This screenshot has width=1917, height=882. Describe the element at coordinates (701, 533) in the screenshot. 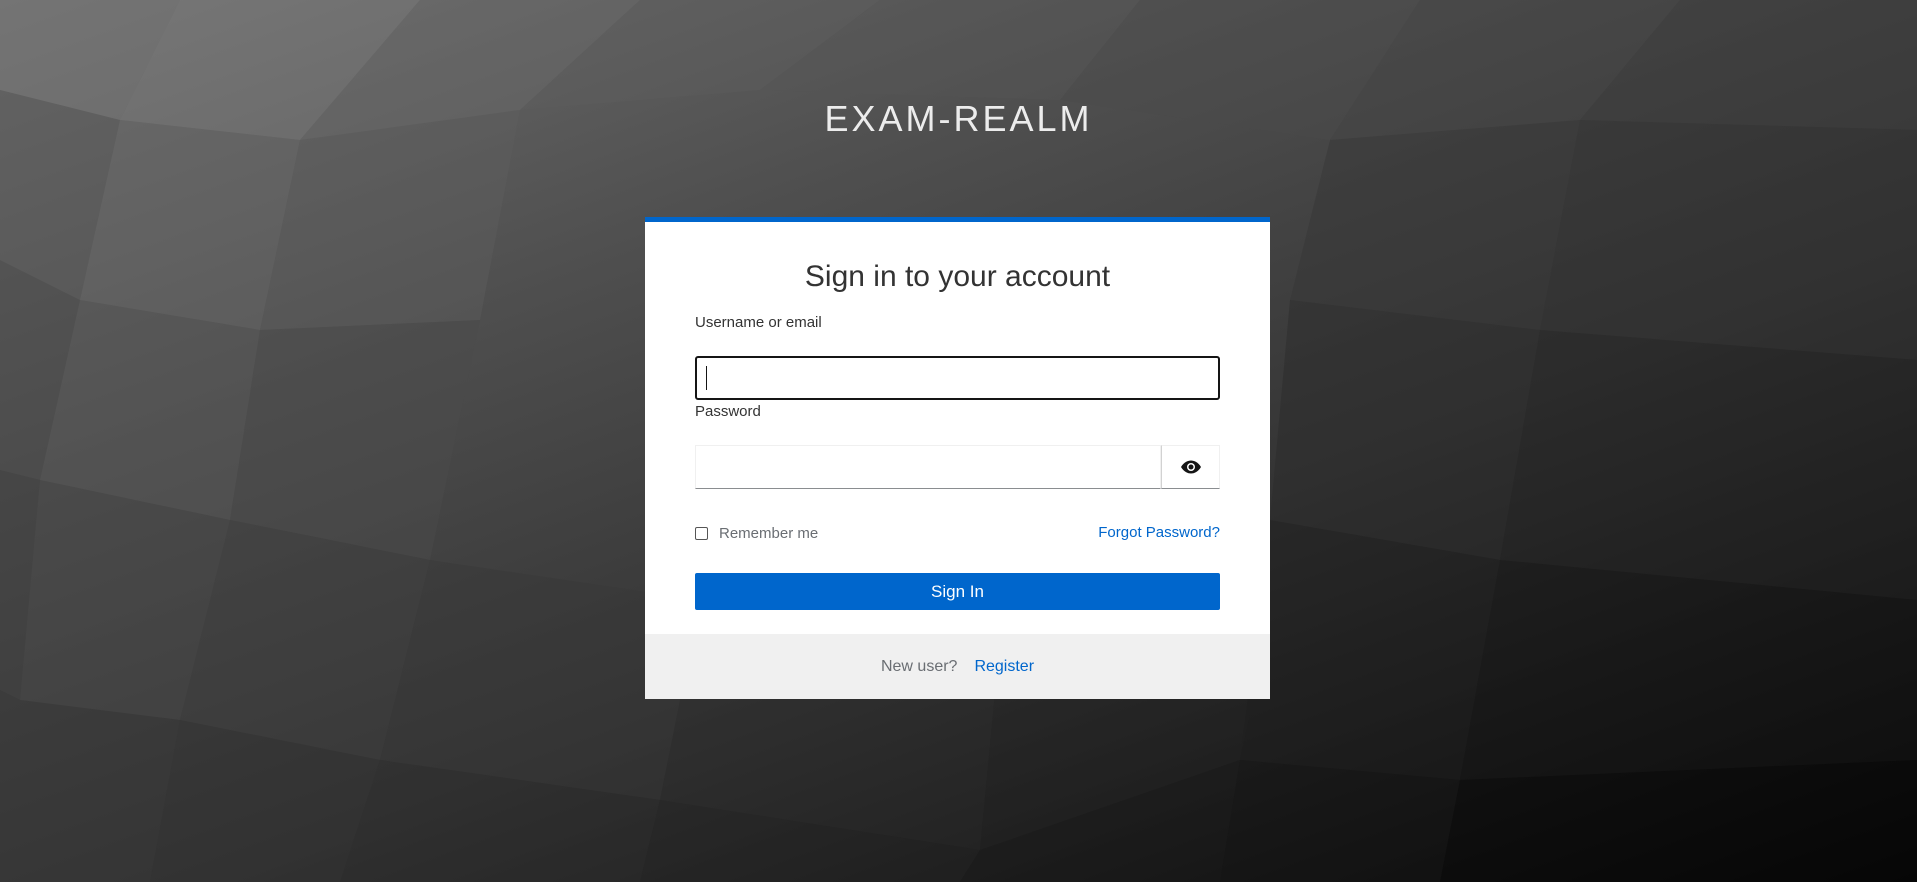

I see `remember-me-checkbox` at that location.